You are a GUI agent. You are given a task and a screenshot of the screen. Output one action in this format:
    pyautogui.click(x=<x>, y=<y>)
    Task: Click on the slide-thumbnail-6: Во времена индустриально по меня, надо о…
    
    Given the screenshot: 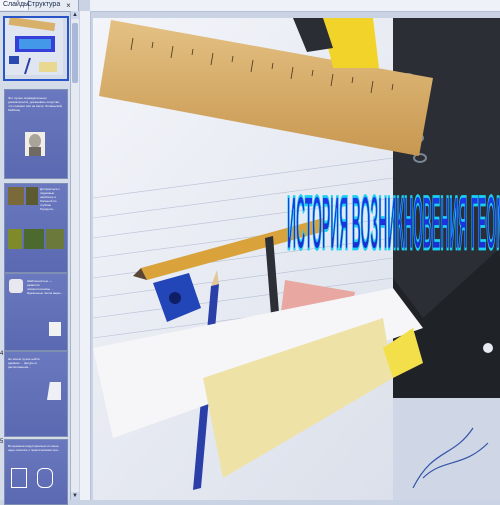 What is the action you would take?
    pyautogui.click(x=36, y=472)
    